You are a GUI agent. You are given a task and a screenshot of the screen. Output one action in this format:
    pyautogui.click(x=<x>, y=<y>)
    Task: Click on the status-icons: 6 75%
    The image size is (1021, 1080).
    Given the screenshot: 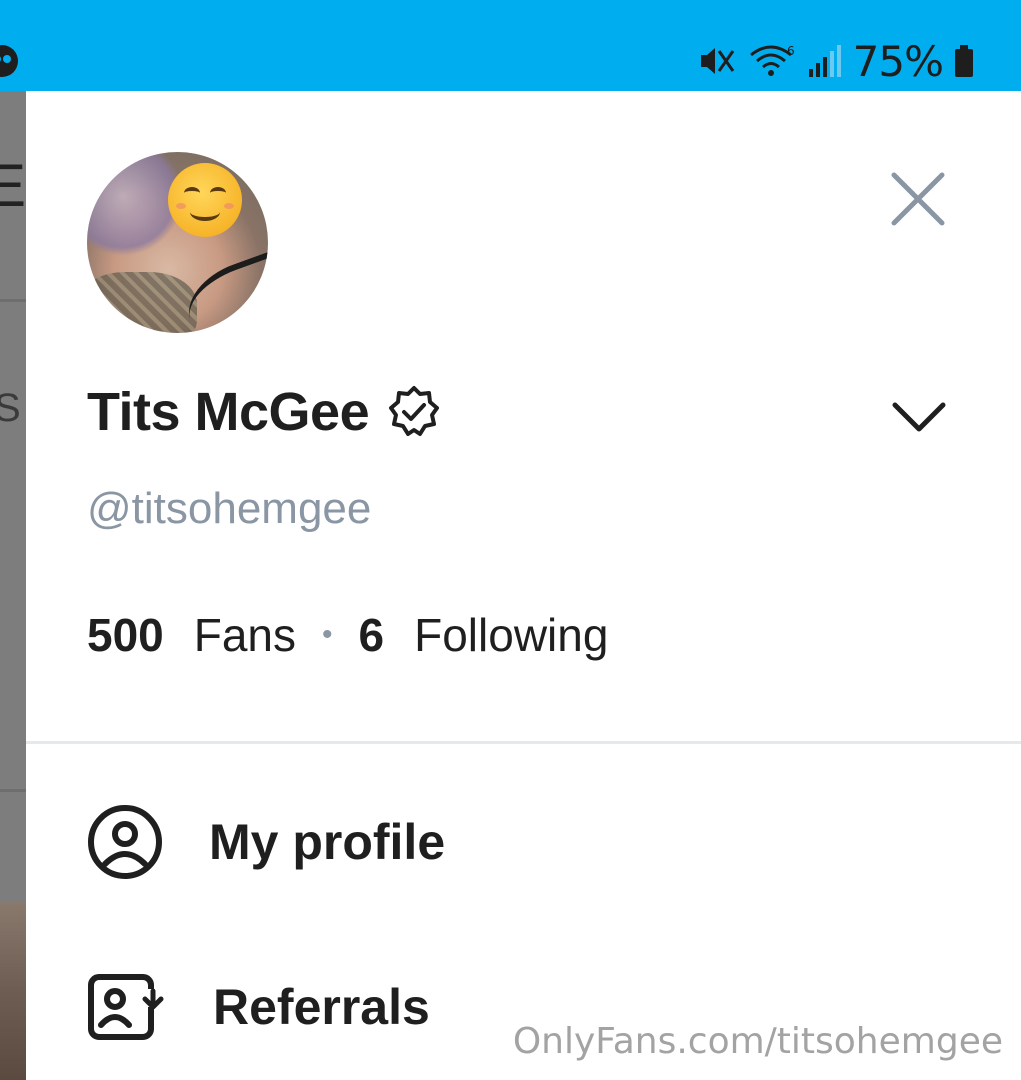 What is the action you would take?
    pyautogui.click(x=836, y=61)
    